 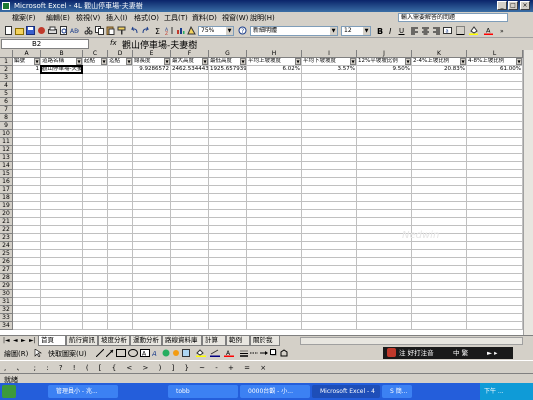 What do you see at coordinates (274, 278) in the screenshot?
I see `cell-h28` at bounding box center [274, 278].